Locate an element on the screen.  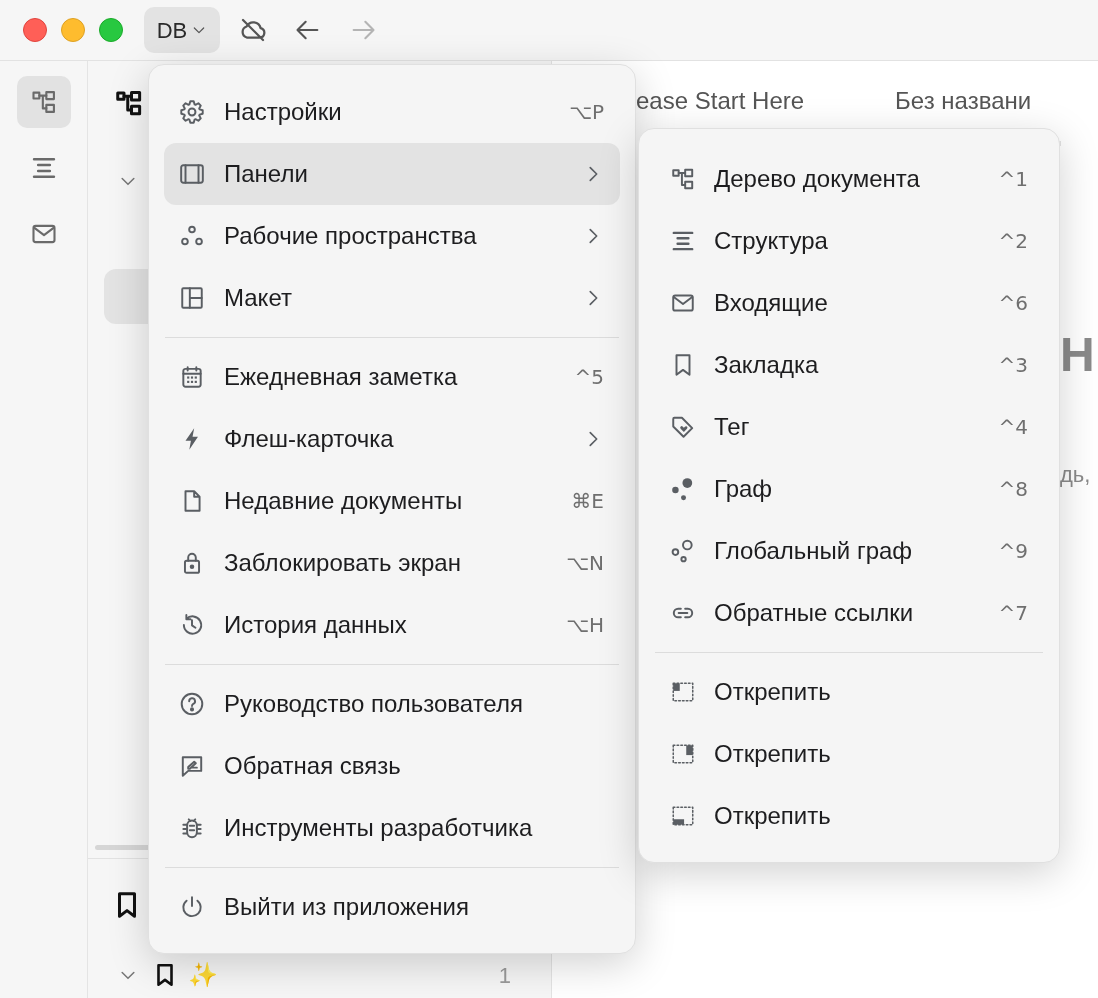
menu-item: Закладка ^3 is located at coordinates (849, 365).